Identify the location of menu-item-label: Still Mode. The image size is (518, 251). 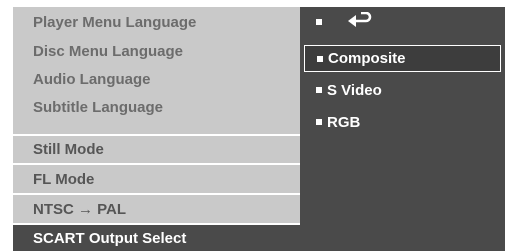
(68, 149).